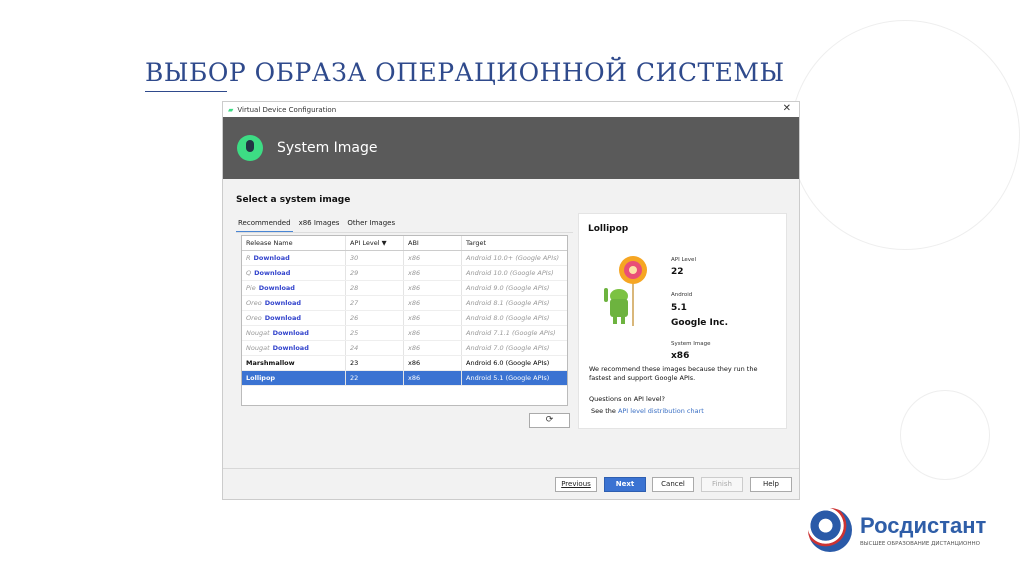 This screenshot has width=1024, height=574. What do you see at coordinates (404, 378) in the screenshot?
I see `table-row: Lollipop 22 x86 Android 5.1 (Google APIs)` at bounding box center [404, 378].